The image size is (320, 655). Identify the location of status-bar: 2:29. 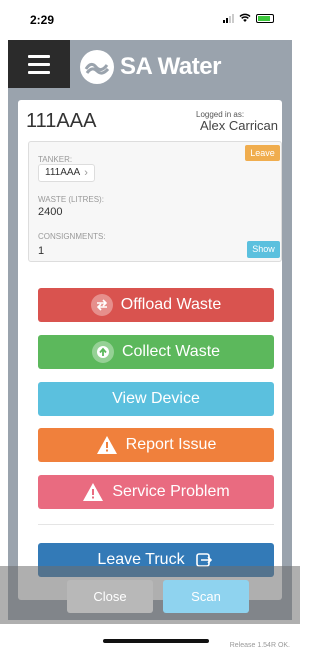
(150, 19).